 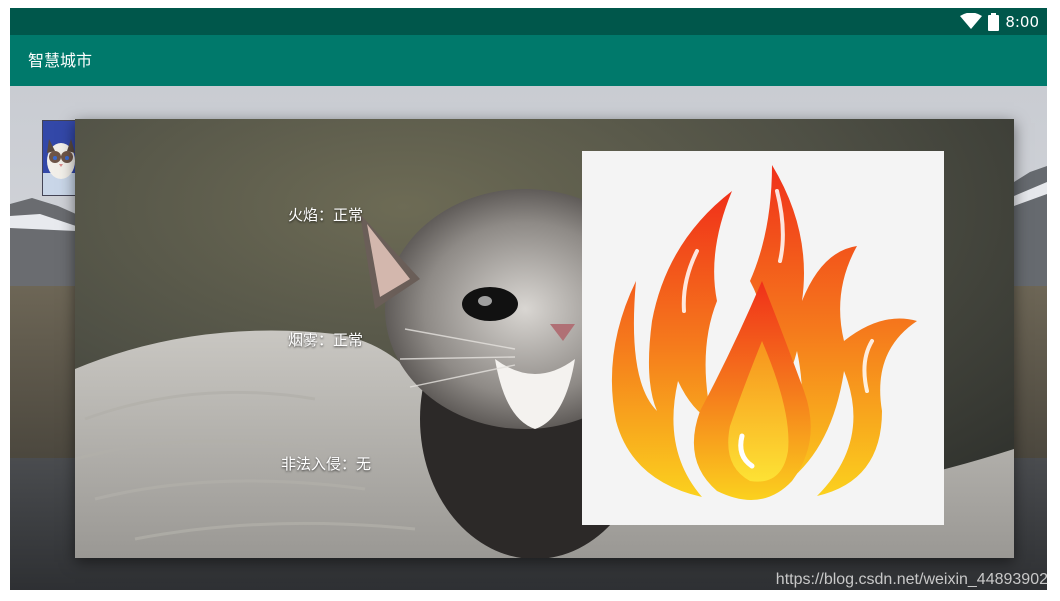 What do you see at coordinates (60, 158) in the screenshot?
I see `cat-thumbnail` at bounding box center [60, 158].